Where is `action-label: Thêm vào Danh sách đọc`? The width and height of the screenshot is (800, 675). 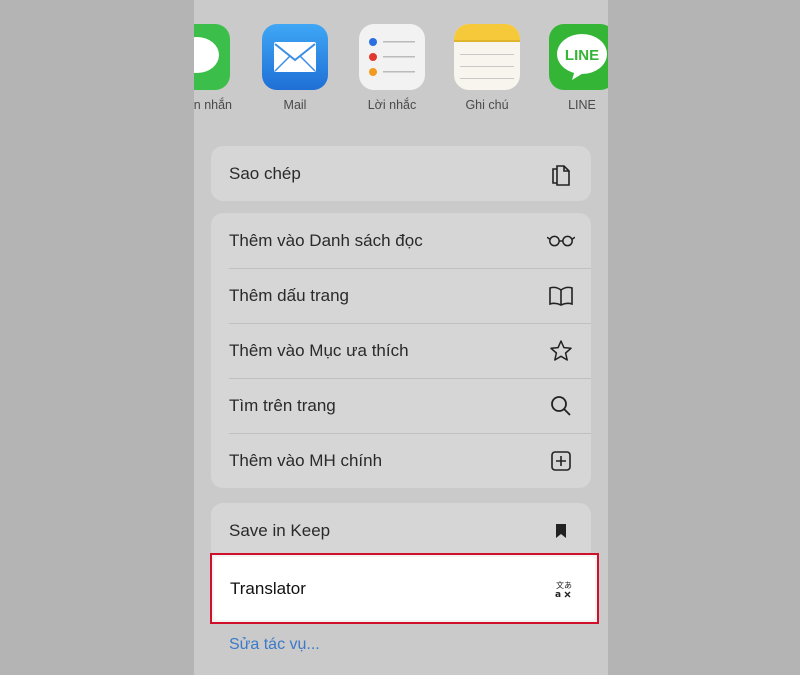
action-label: Thêm vào Danh sách đọc is located at coordinates (326, 240).